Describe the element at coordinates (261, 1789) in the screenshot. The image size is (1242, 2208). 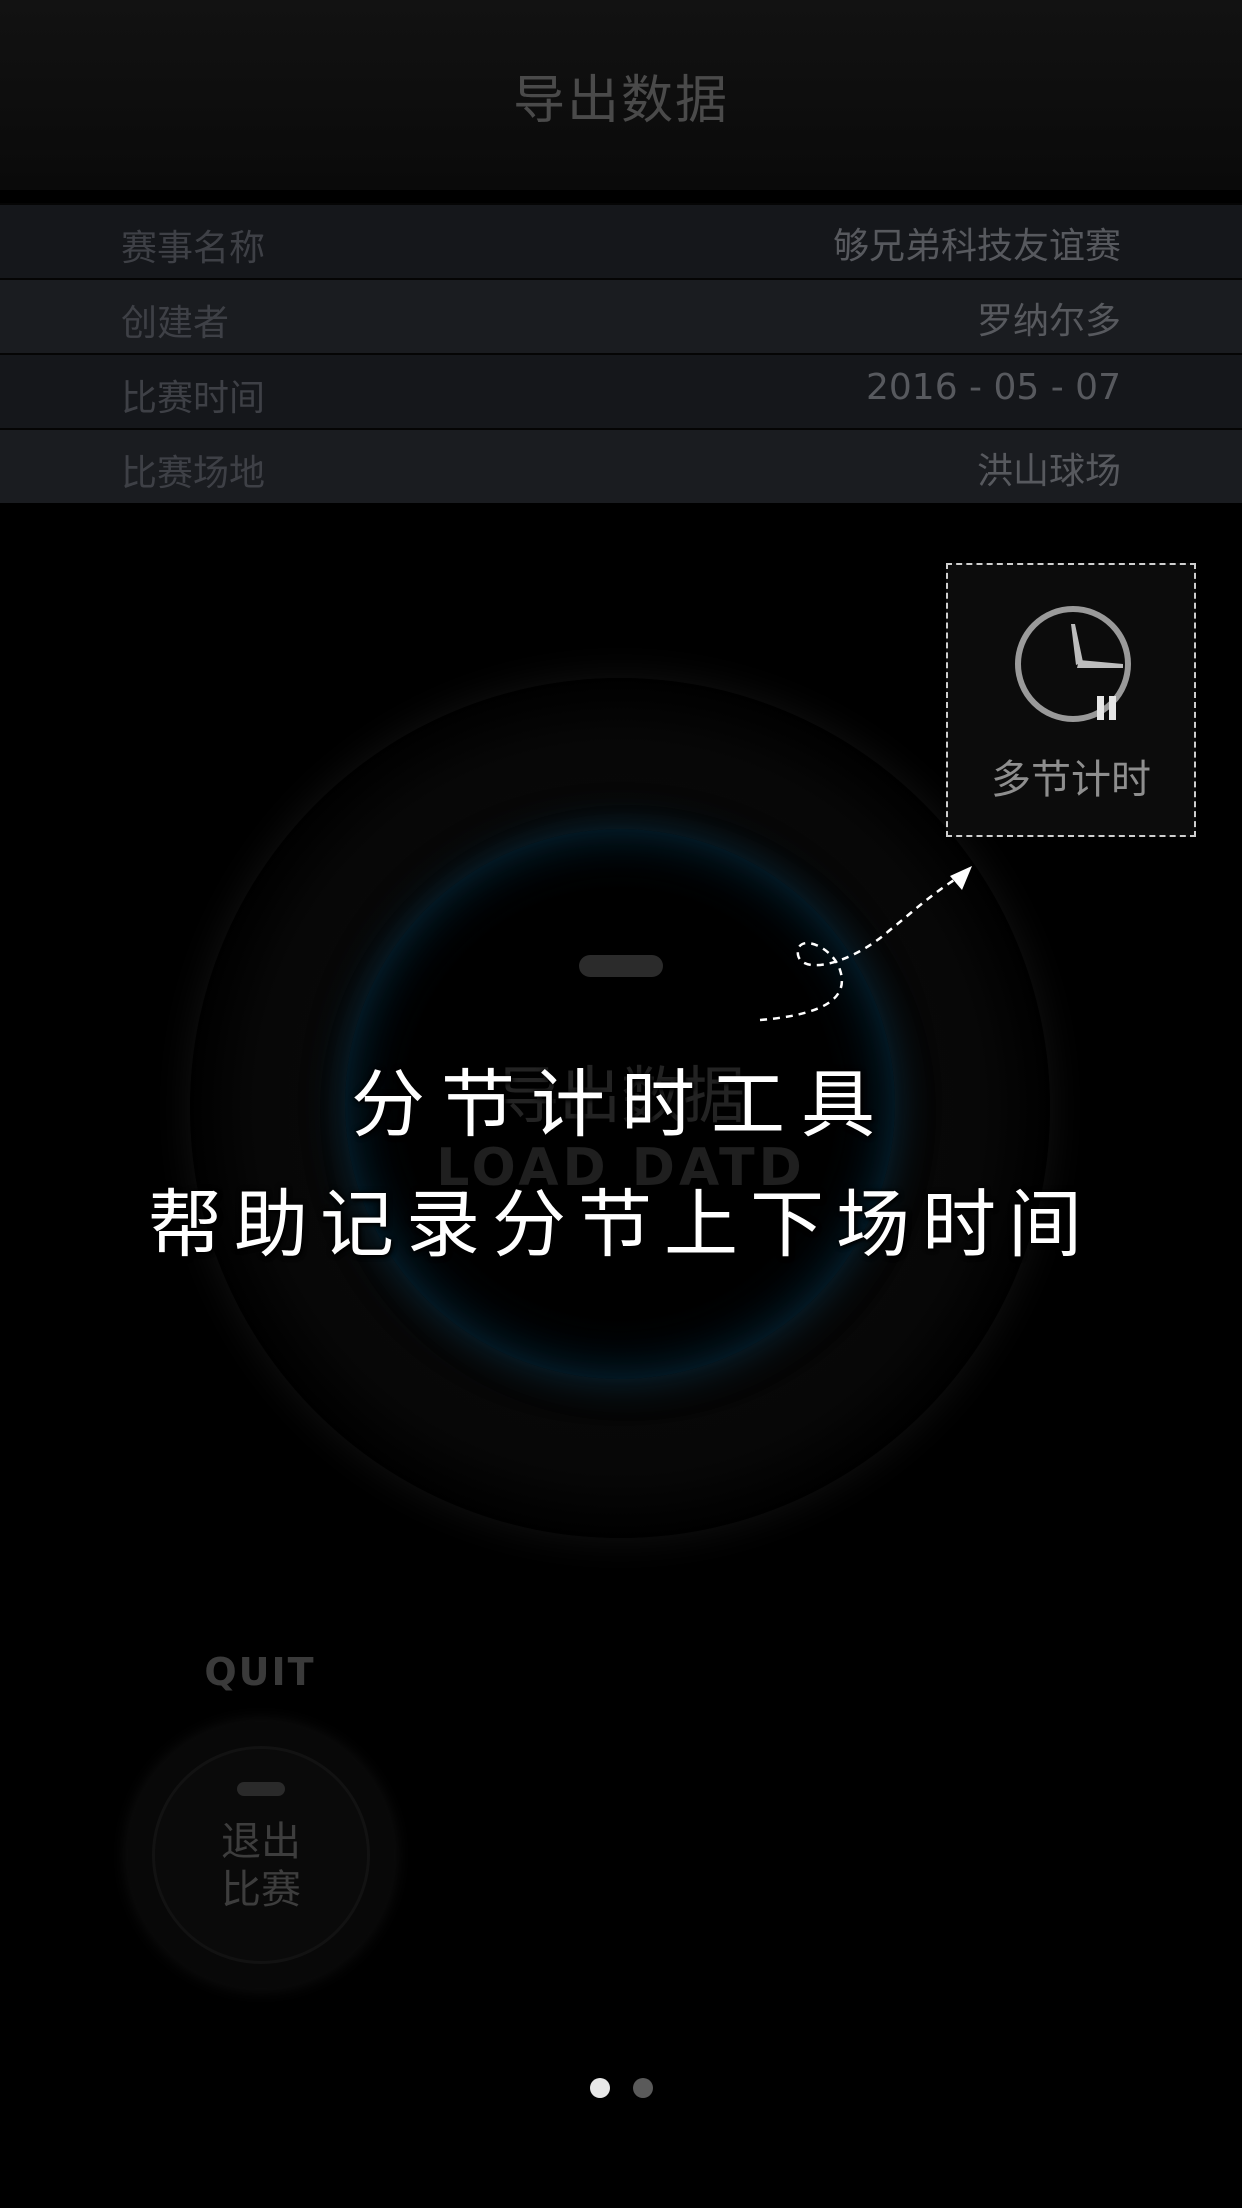
I see `quit-slot-indicator` at that location.